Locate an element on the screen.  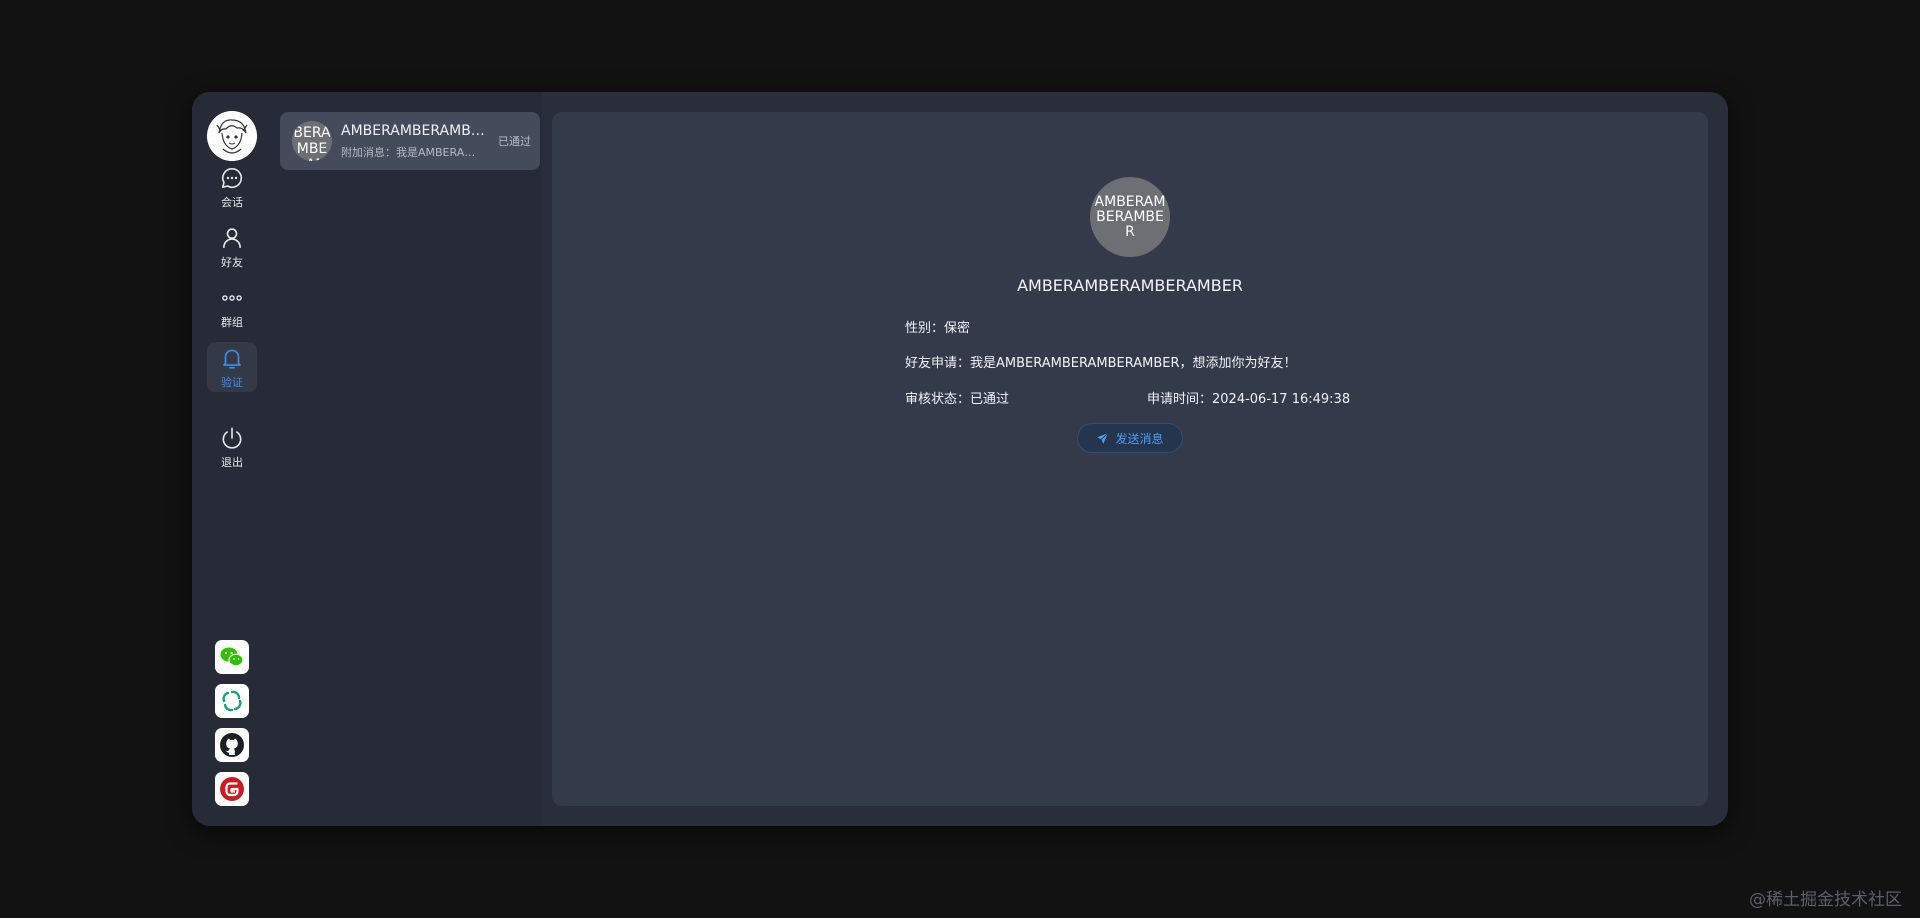
github-link is located at coordinates (232, 745).